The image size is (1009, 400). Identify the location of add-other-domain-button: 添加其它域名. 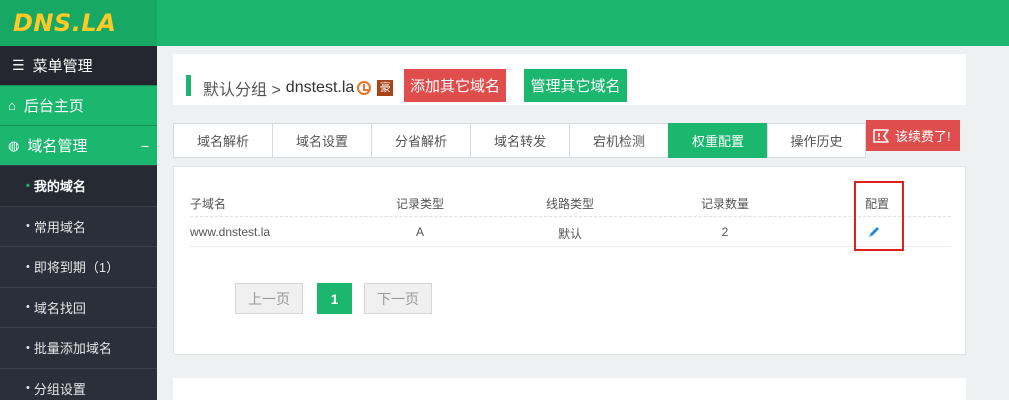
(455, 85).